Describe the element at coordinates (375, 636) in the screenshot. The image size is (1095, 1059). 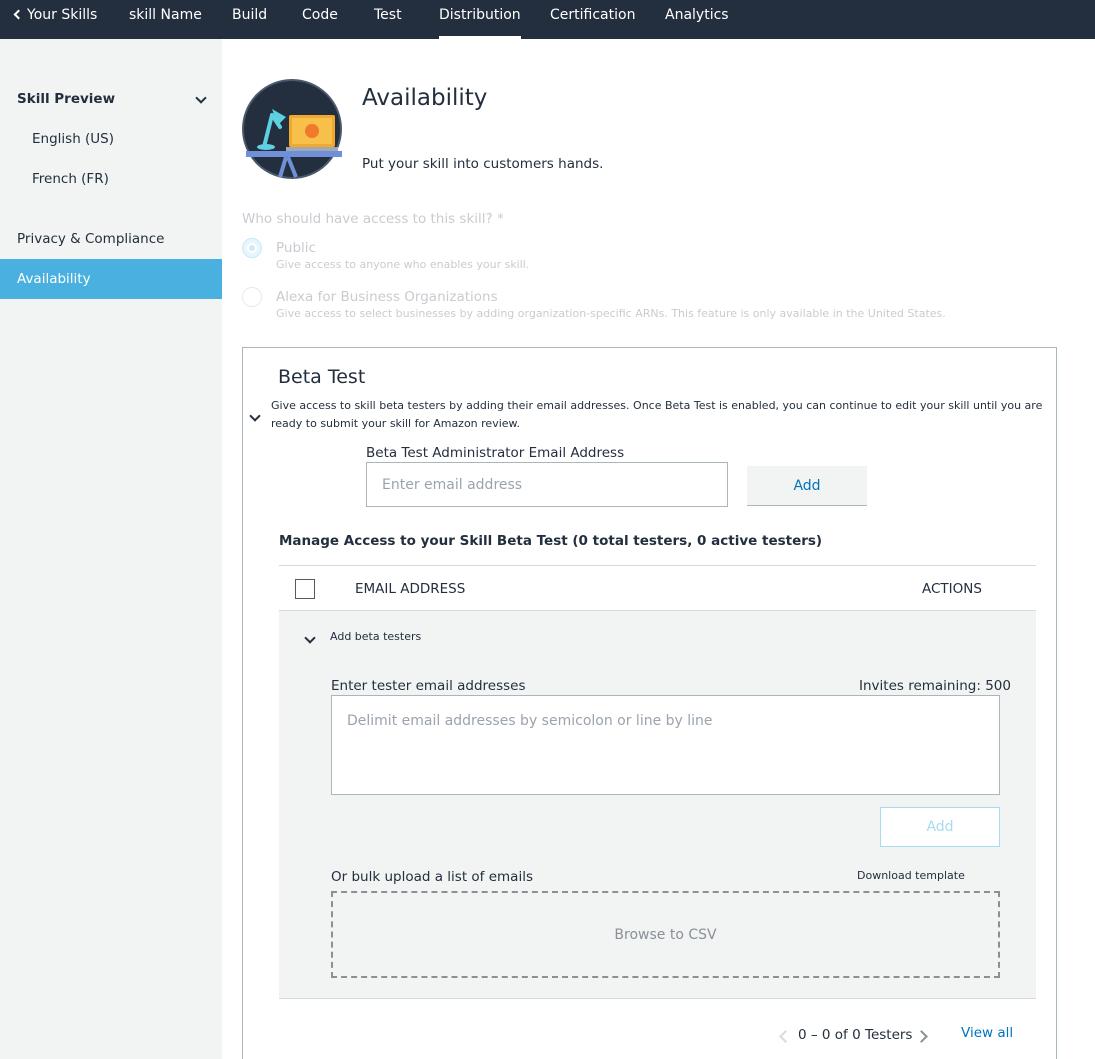
I see `add-beta-testers-label: Add beta testers` at that location.